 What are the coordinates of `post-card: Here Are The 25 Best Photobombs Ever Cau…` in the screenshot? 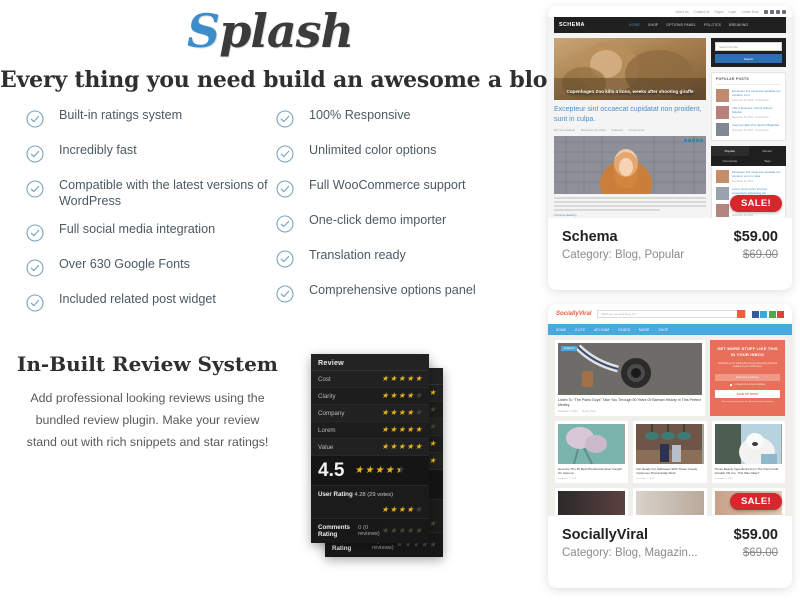 It's located at (592, 452).